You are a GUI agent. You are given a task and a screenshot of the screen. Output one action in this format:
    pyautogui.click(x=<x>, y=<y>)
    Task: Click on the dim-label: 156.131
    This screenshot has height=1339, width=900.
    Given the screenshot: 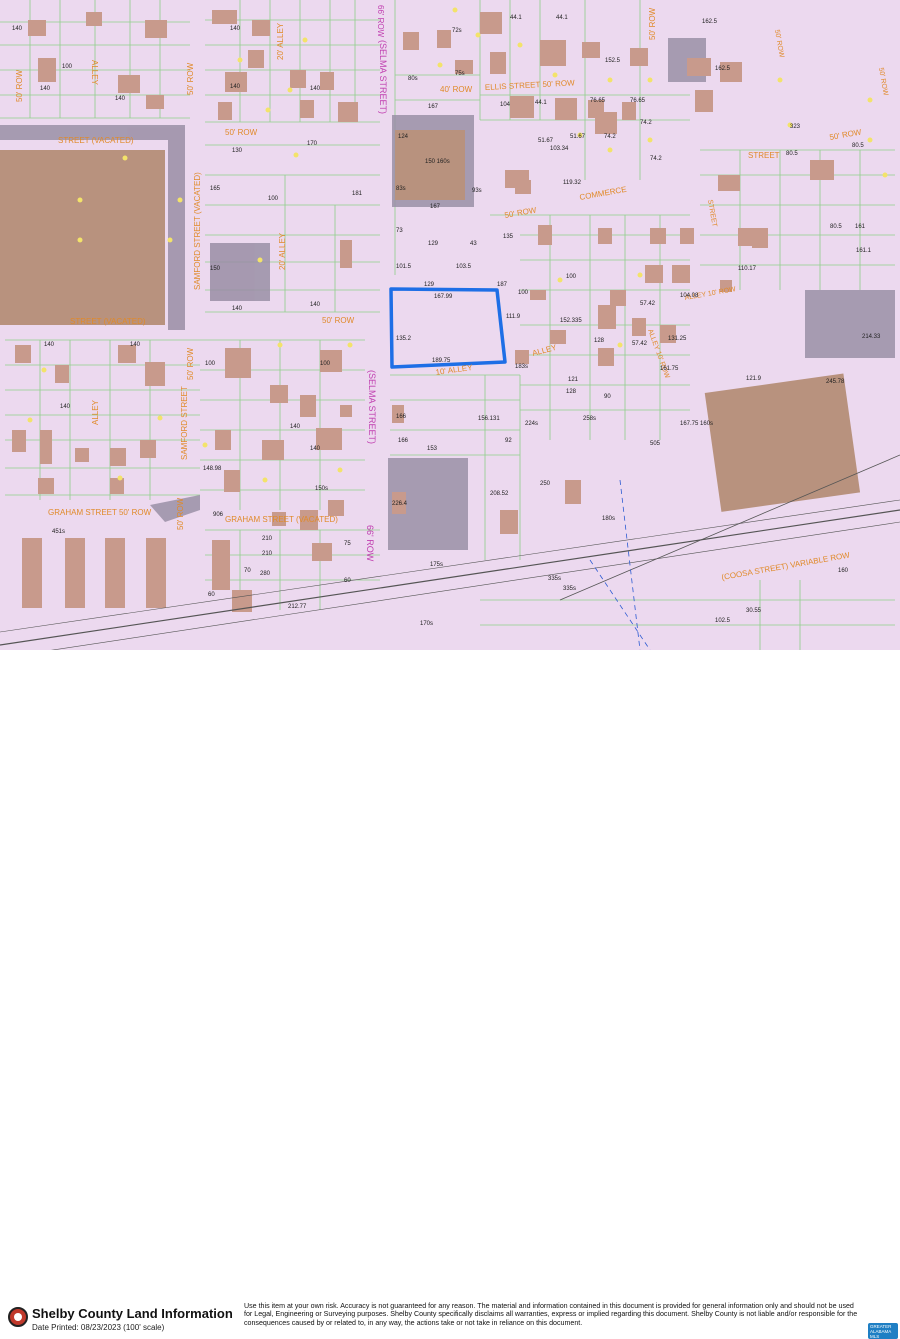 What is the action you would take?
    pyautogui.click(x=489, y=419)
    